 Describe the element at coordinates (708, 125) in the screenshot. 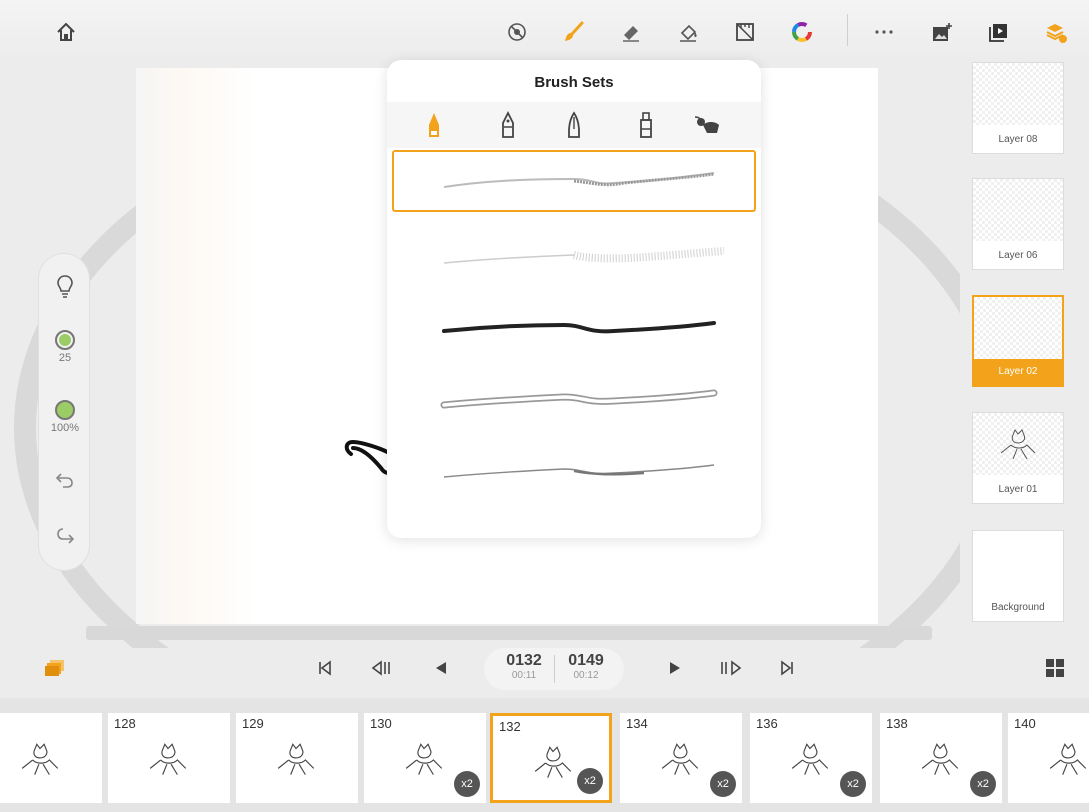

I see `airbrush-icon` at that location.